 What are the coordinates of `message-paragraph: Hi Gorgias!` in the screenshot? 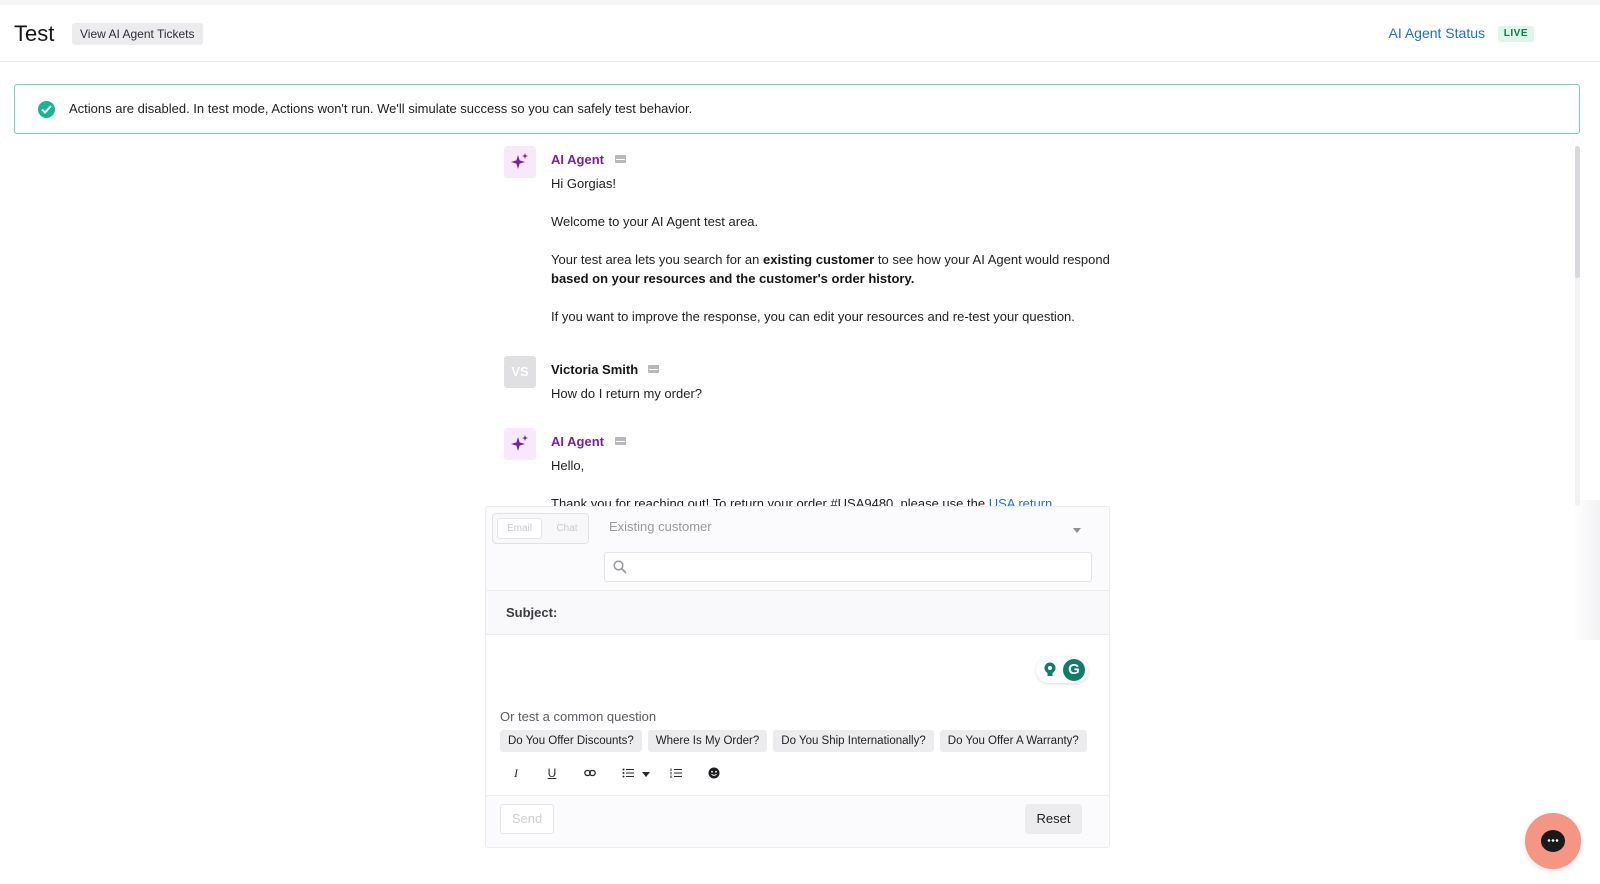 It's located at (584, 183).